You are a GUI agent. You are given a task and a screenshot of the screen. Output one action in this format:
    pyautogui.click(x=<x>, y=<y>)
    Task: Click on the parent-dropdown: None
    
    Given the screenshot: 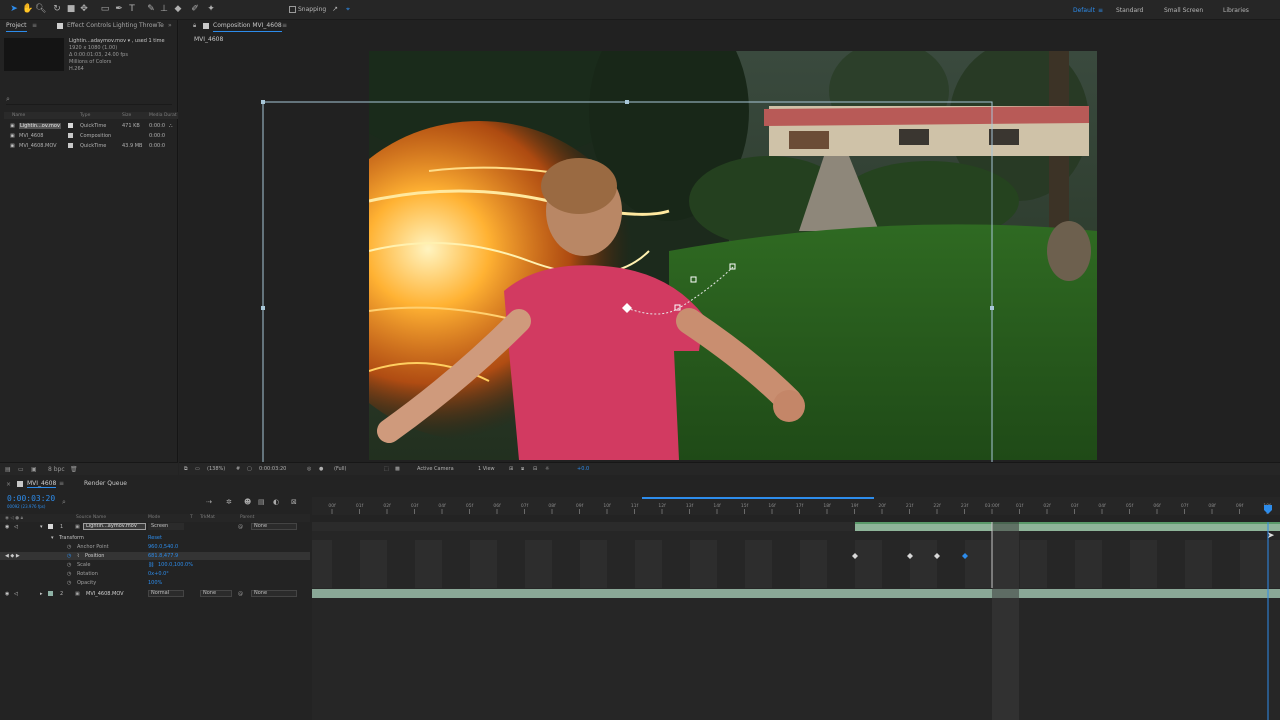 What is the action you would take?
    pyautogui.click(x=274, y=526)
    